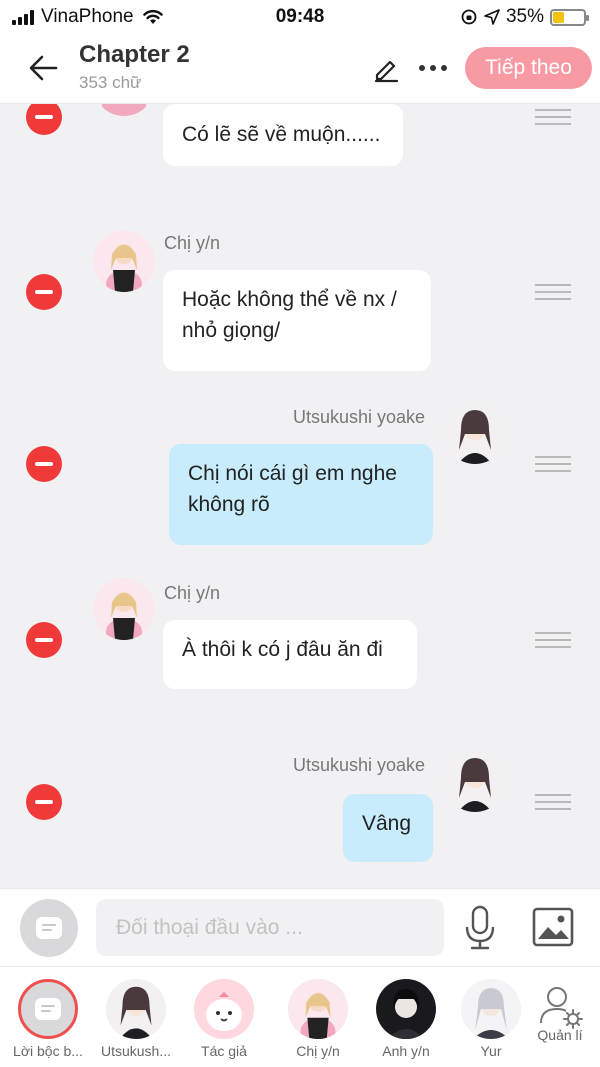 This screenshot has width=600, height=1067. Describe the element at coordinates (492, 17) in the screenshot. I see `location-icon` at that location.